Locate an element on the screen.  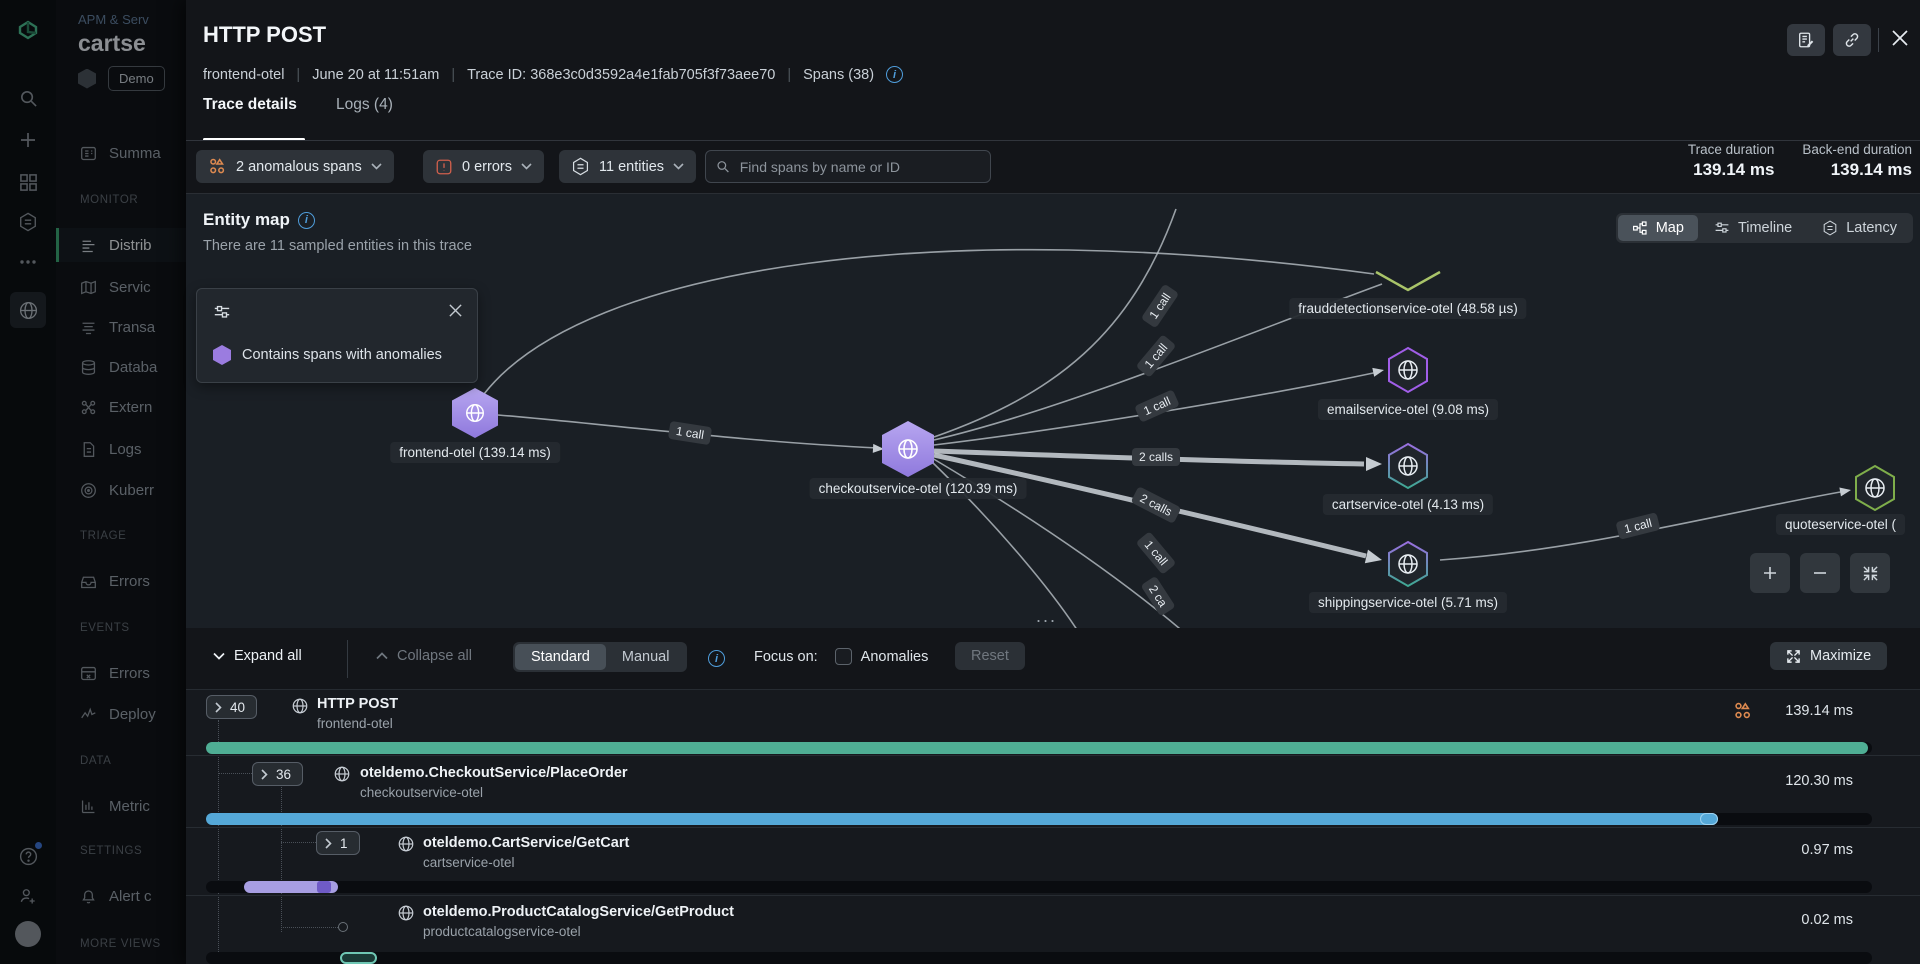
tab-trace-details: Trace details is located at coordinates (250, 105).